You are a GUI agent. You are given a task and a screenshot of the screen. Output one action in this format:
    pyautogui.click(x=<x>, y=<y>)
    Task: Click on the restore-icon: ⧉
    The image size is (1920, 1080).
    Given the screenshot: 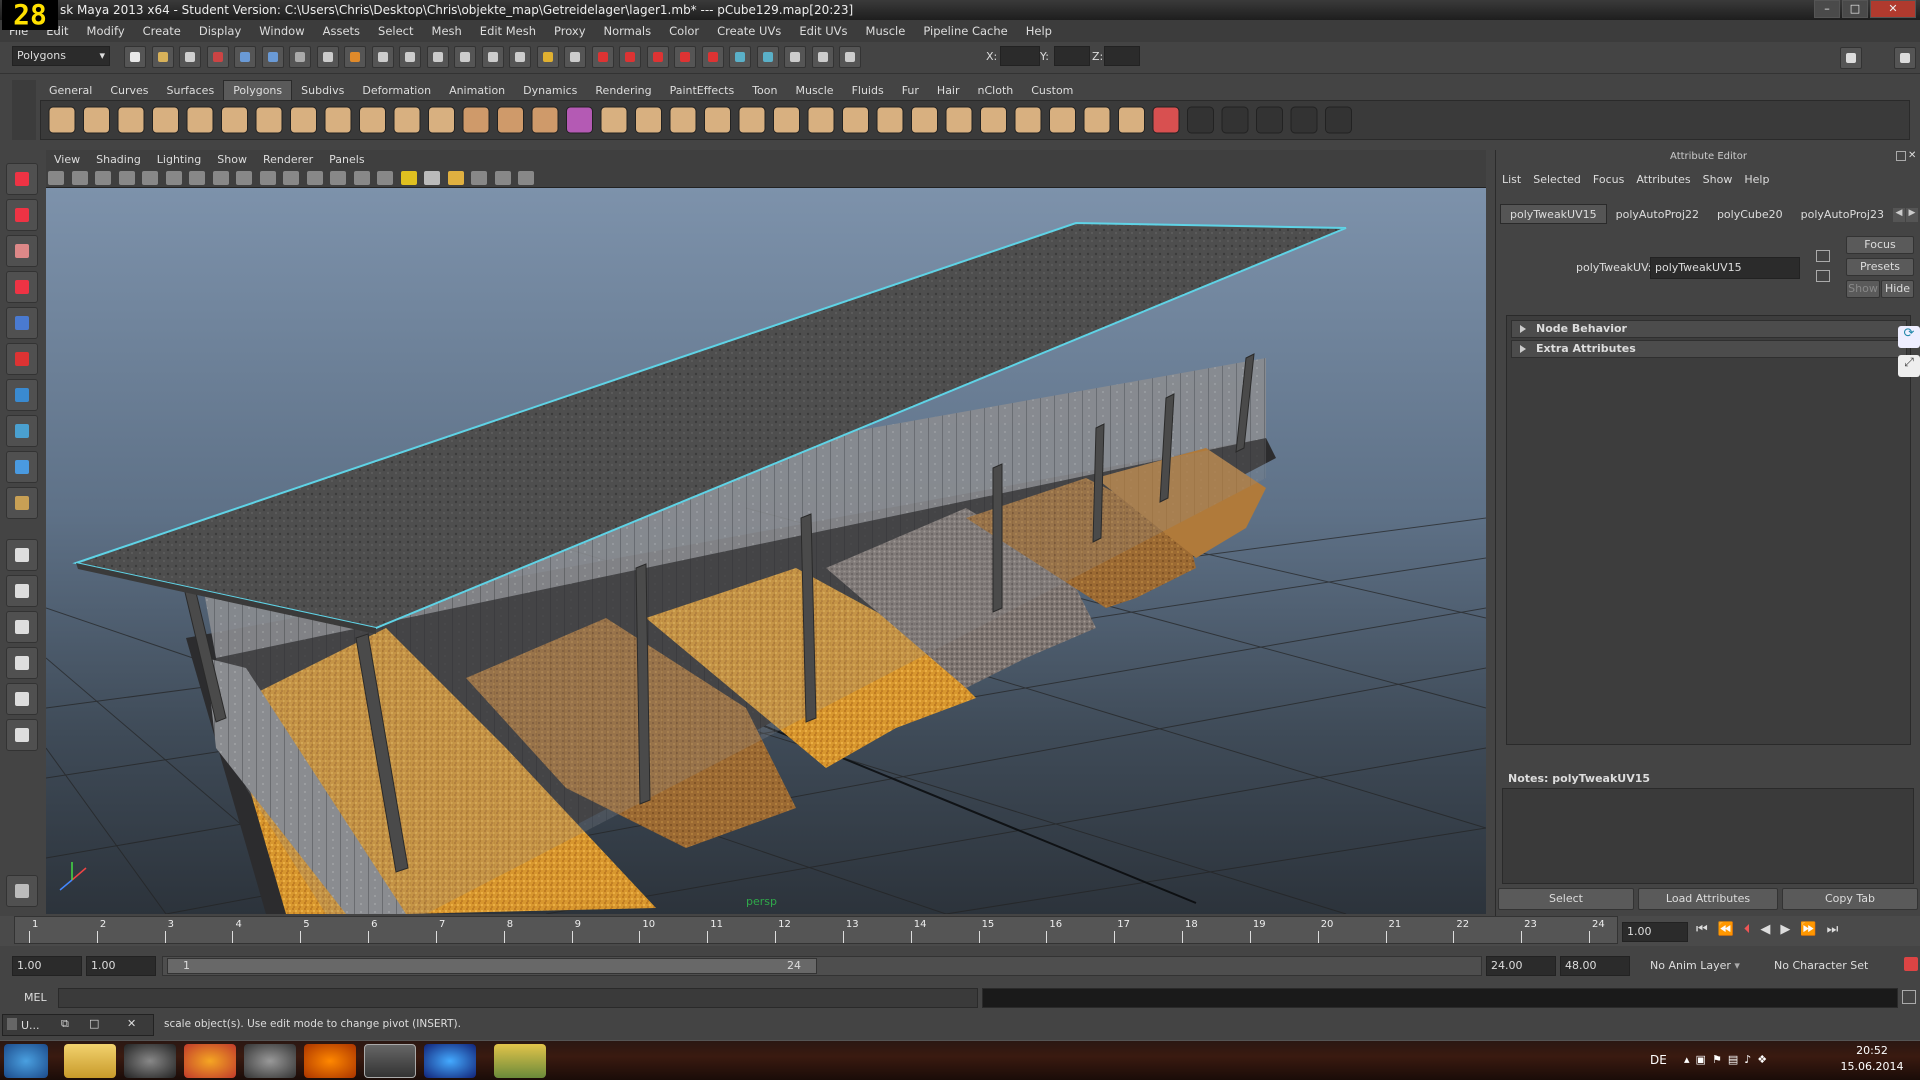 What is the action you would take?
    pyautogui.click(x=65, y=1024)
    